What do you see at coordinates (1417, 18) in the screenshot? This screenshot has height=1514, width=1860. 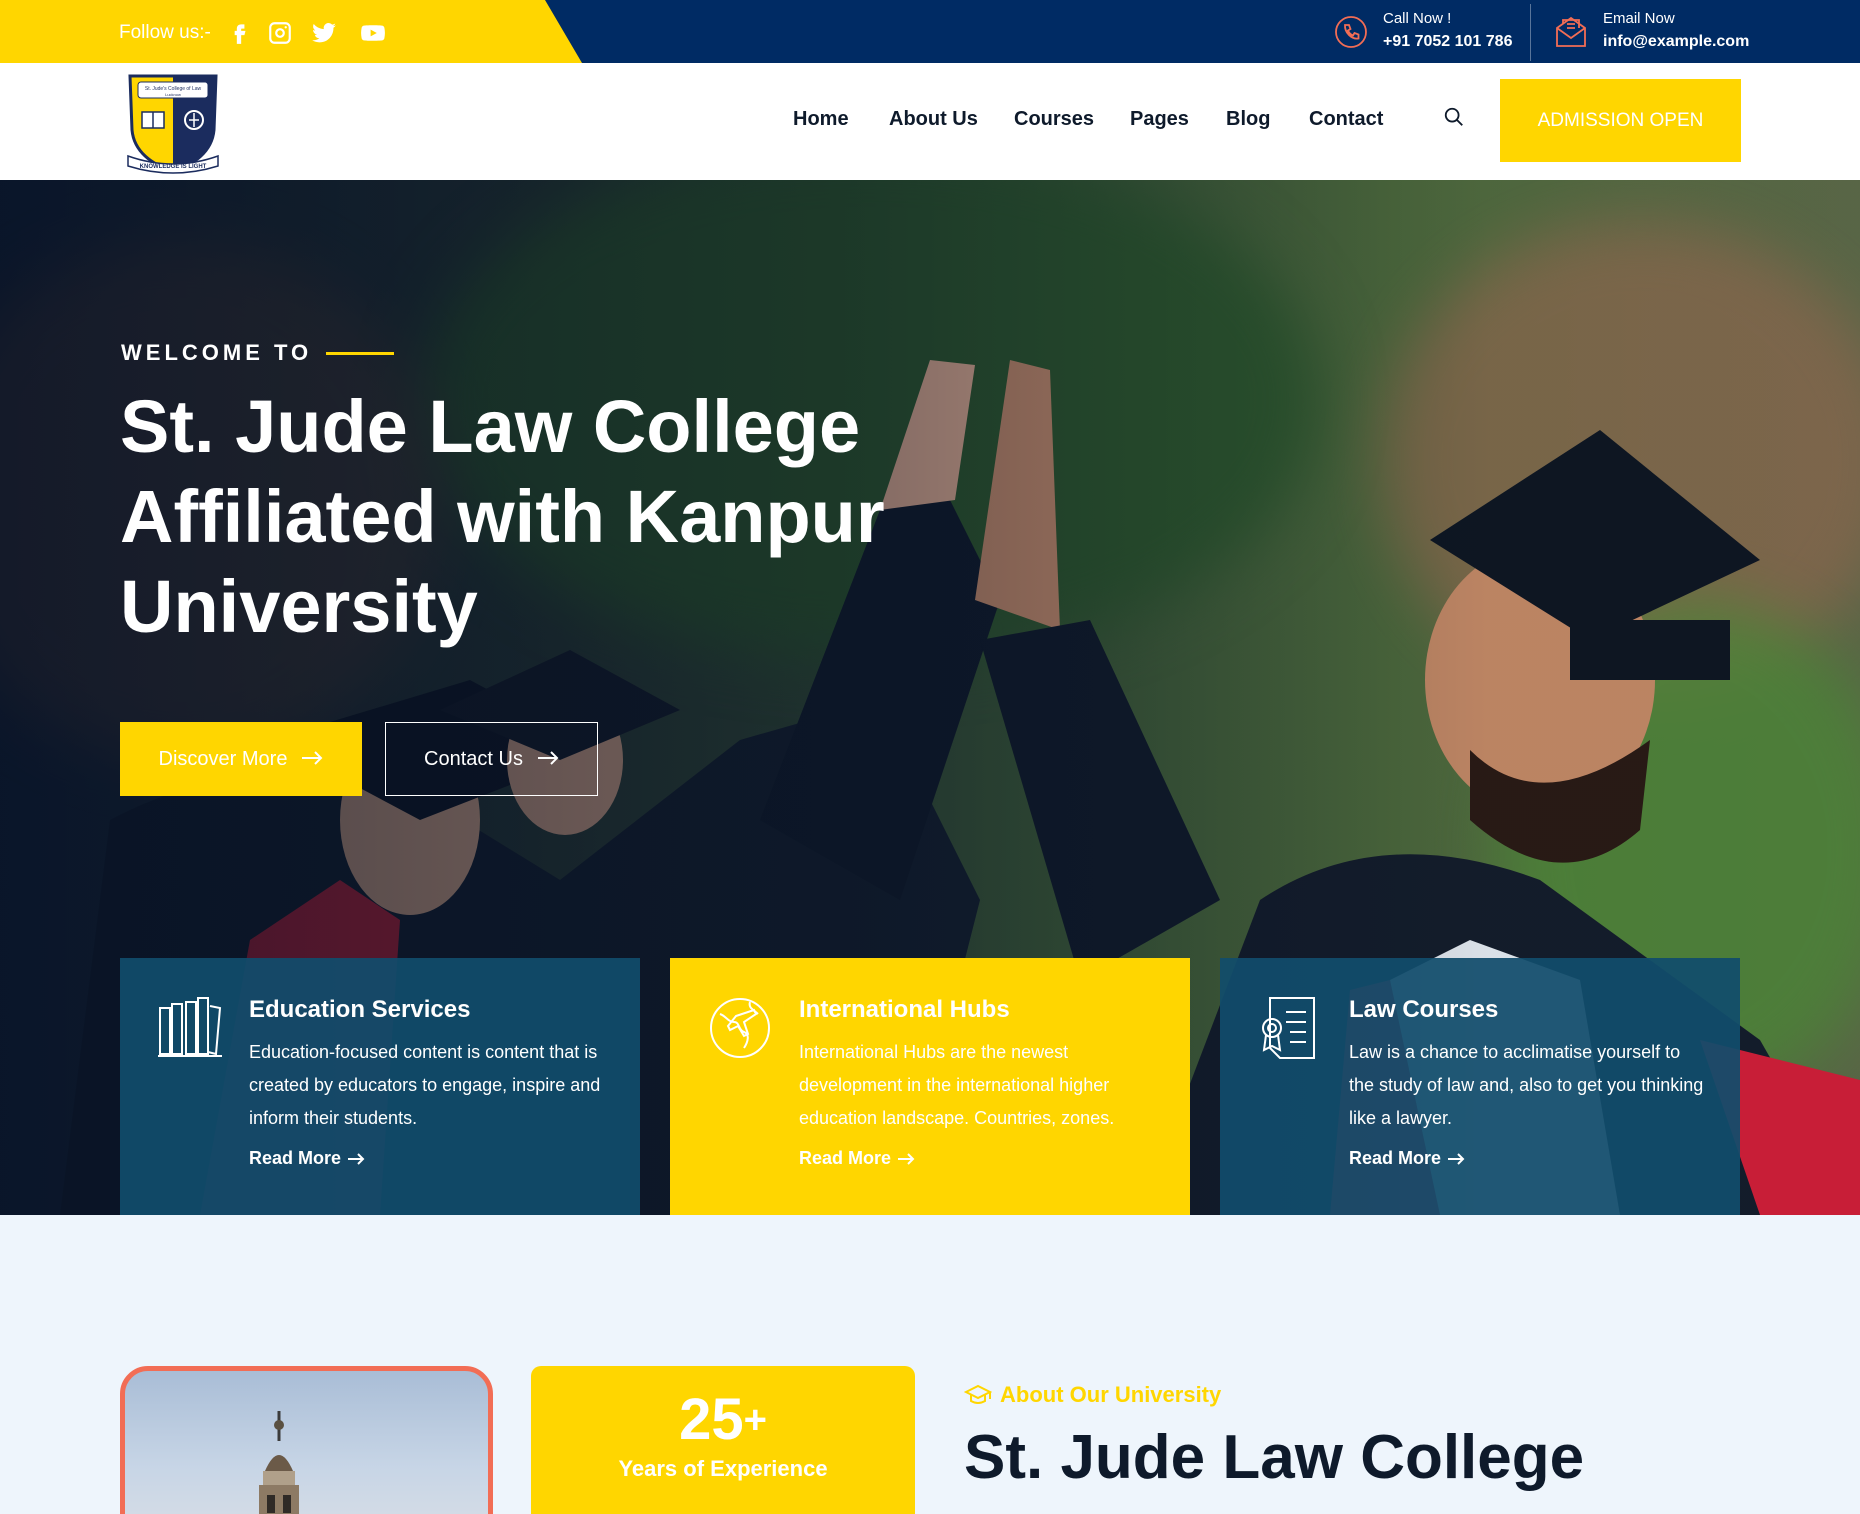 I see `call-now-label: Call Now !` at bounding box center [1417, 18].